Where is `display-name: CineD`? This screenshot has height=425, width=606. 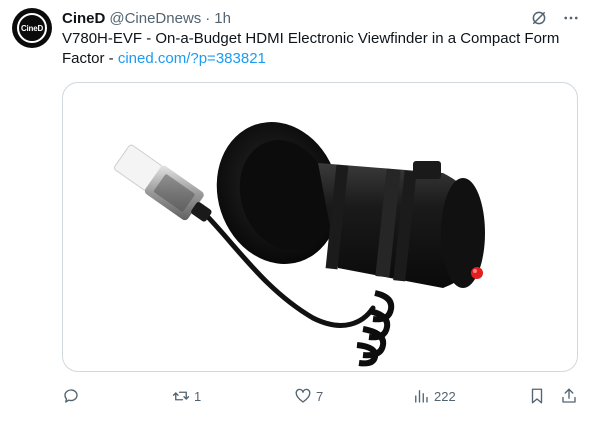
display-name: CineD is located at coordinates (83, 18).